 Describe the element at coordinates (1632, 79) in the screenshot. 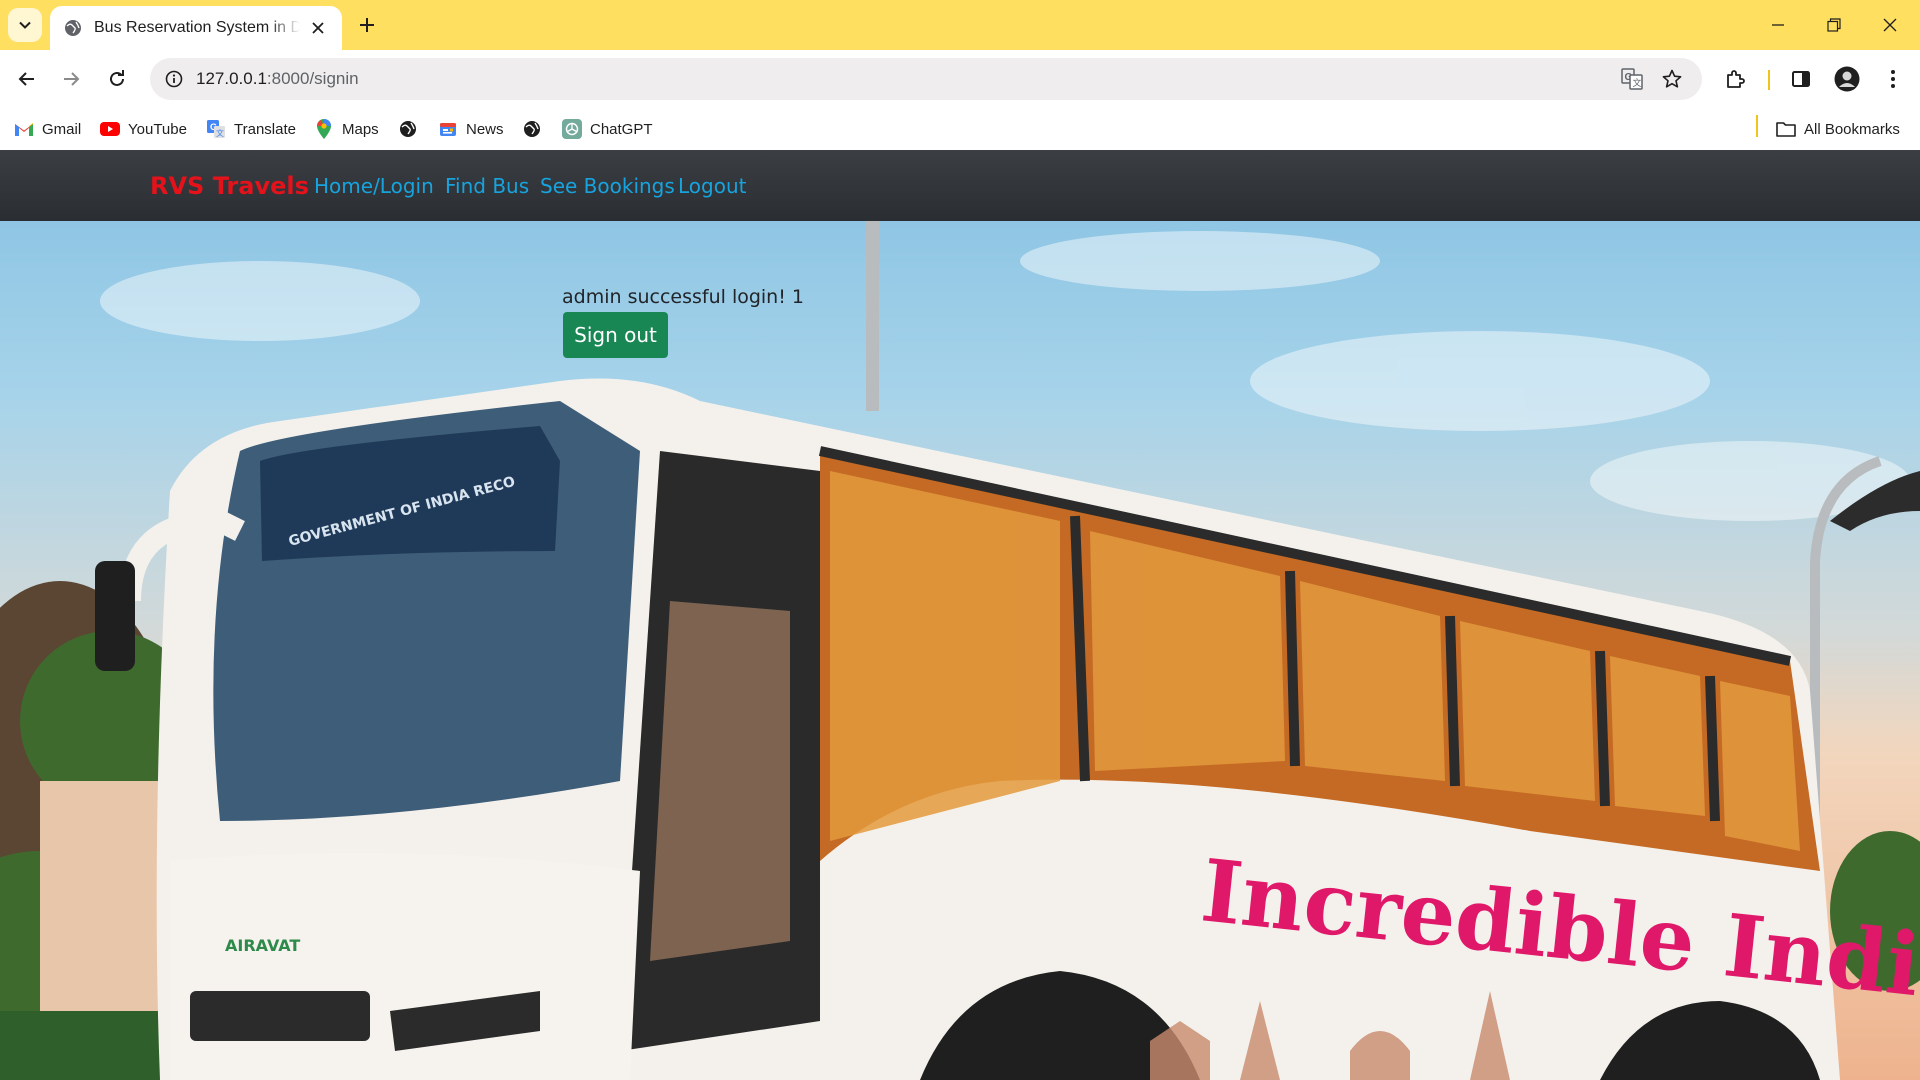

I see `translate-page-icon: G文` at that location.